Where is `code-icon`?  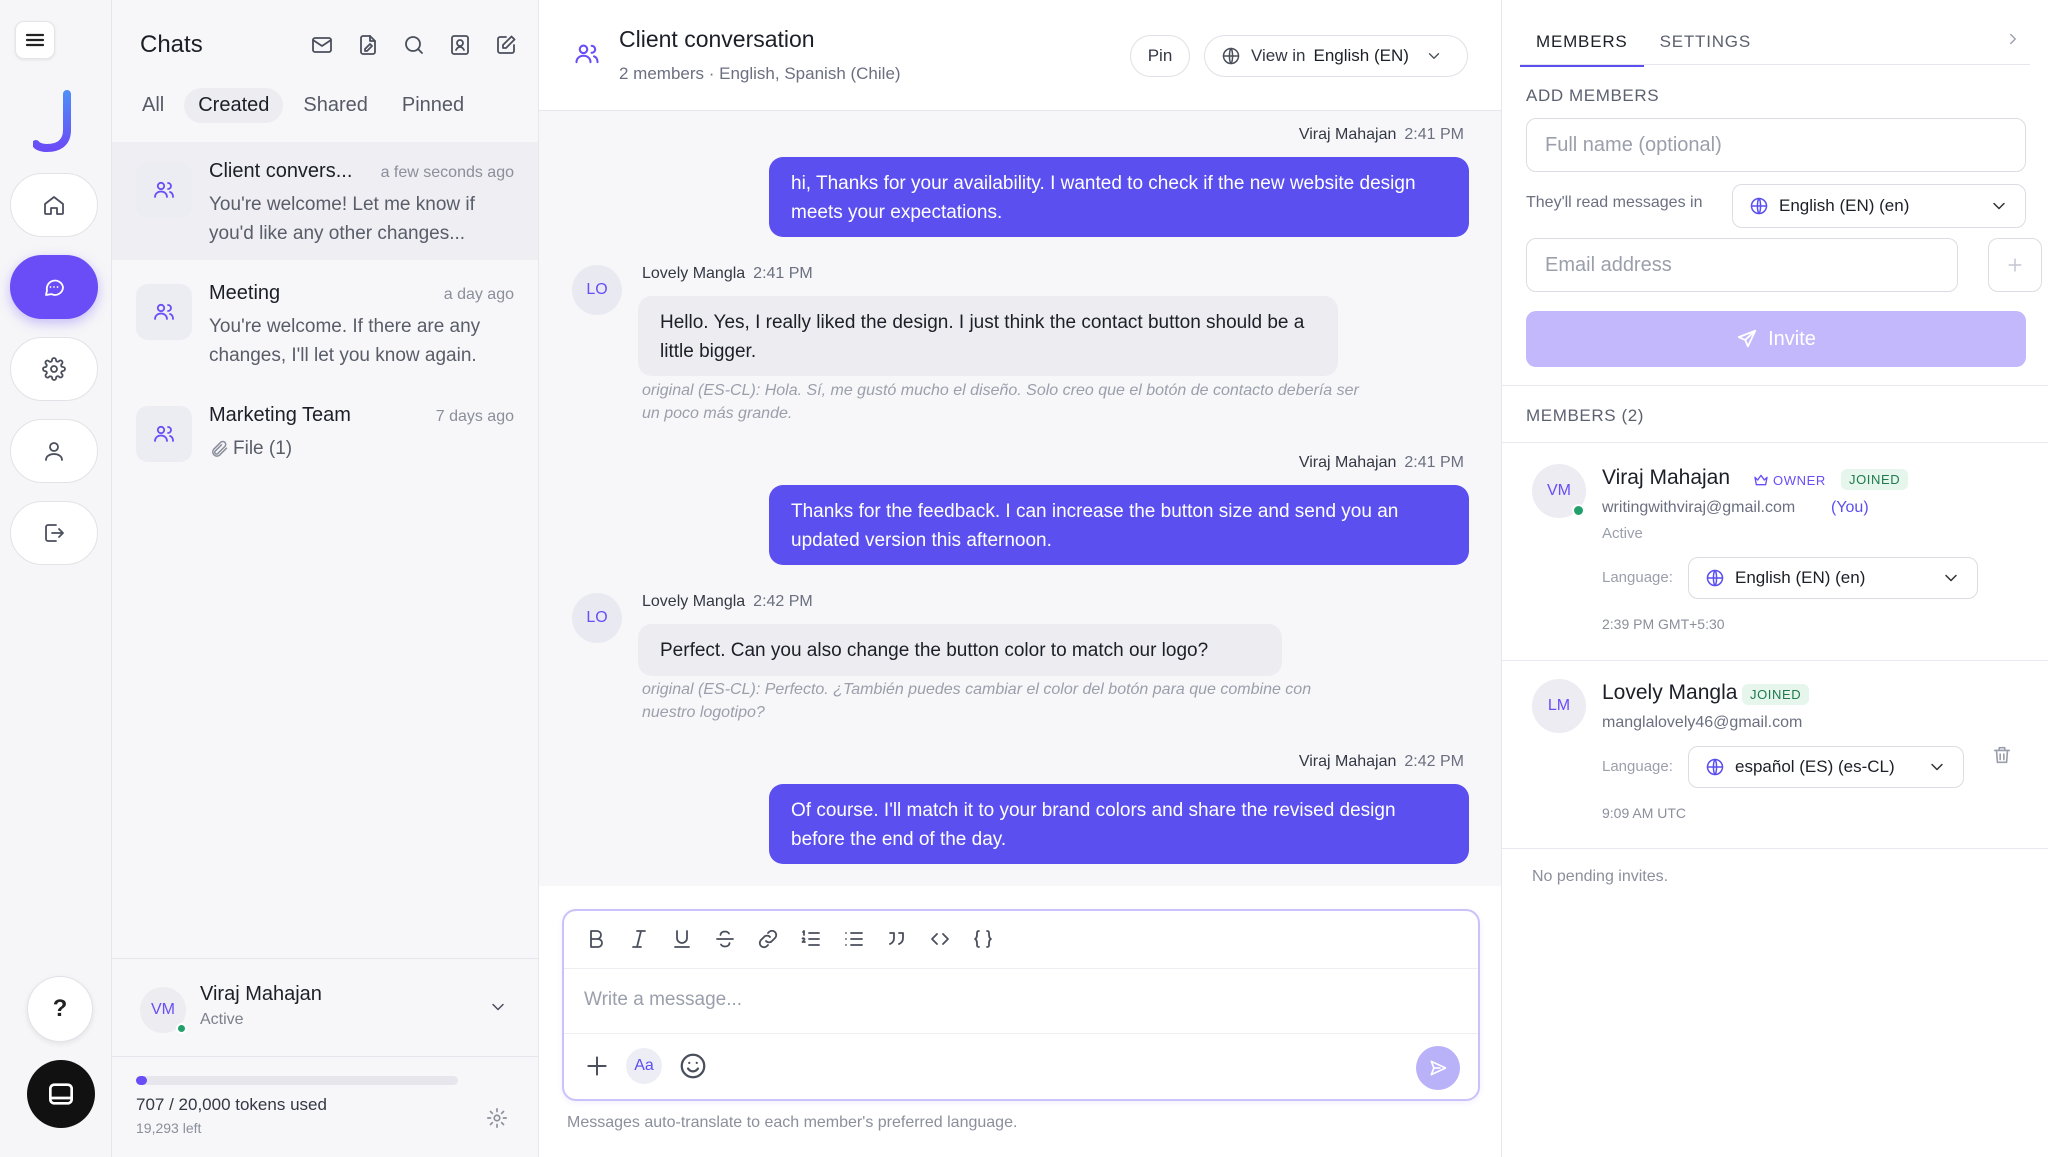
code-icon is located at coordinates (940, 939).